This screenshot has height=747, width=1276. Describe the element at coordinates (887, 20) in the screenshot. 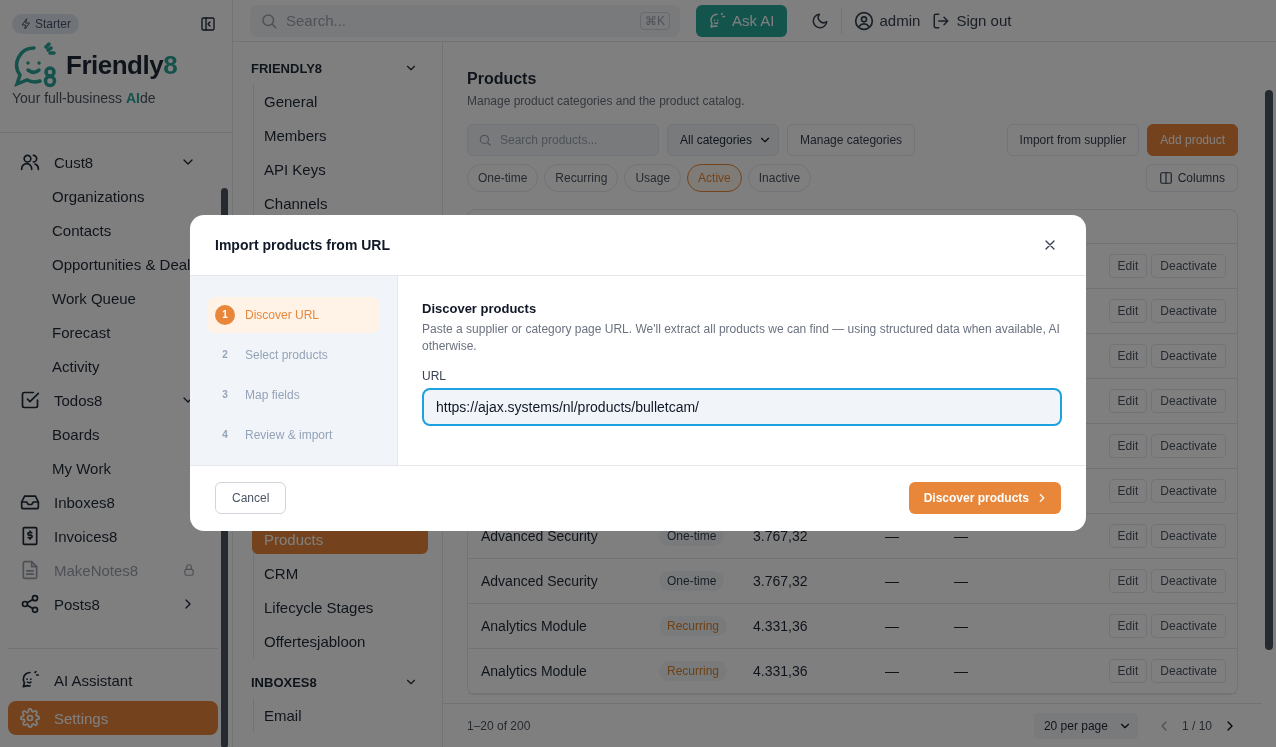

I see `user-menu: admin` at that location.